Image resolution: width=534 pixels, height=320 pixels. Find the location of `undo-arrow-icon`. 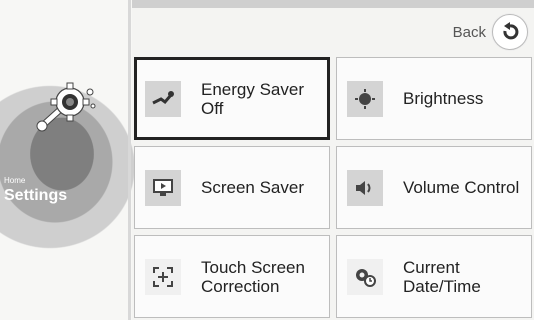

undo-arrow-icon is located at coordinates (511, 31).